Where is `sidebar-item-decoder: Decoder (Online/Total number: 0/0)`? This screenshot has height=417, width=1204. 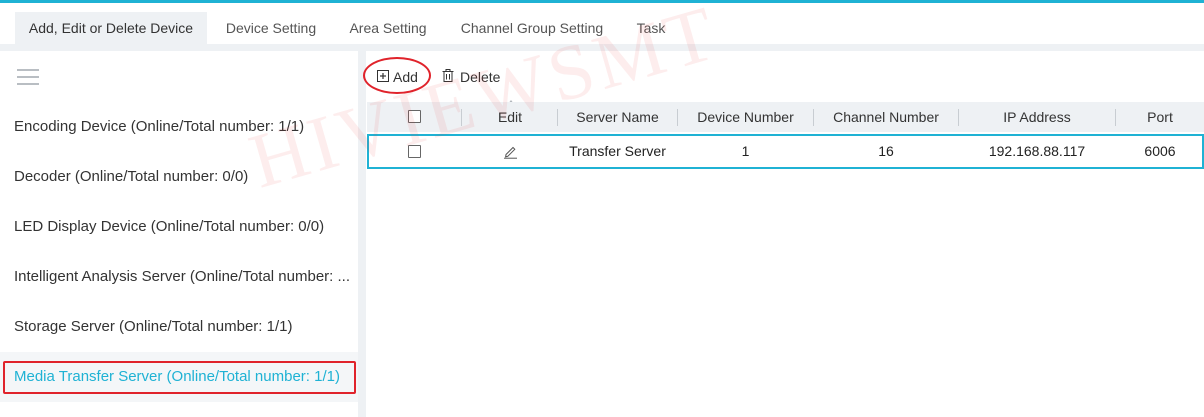
sidebar-item-decoder: Decoder (Online/Total number: 0/0) is located at coordinates (179, 177).